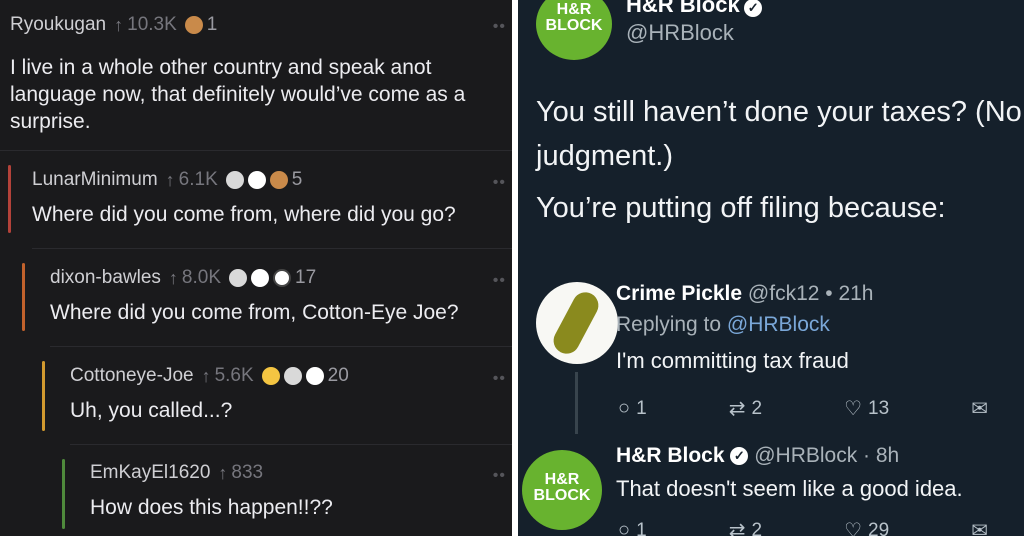 The width and height of the screenshot is (1024, 536). Describe the element at coordinates (803, 408) in the screenshot. I see `reply-actions: ○ 1 ⇄ 2 ♡ 13 ✉` at that location.